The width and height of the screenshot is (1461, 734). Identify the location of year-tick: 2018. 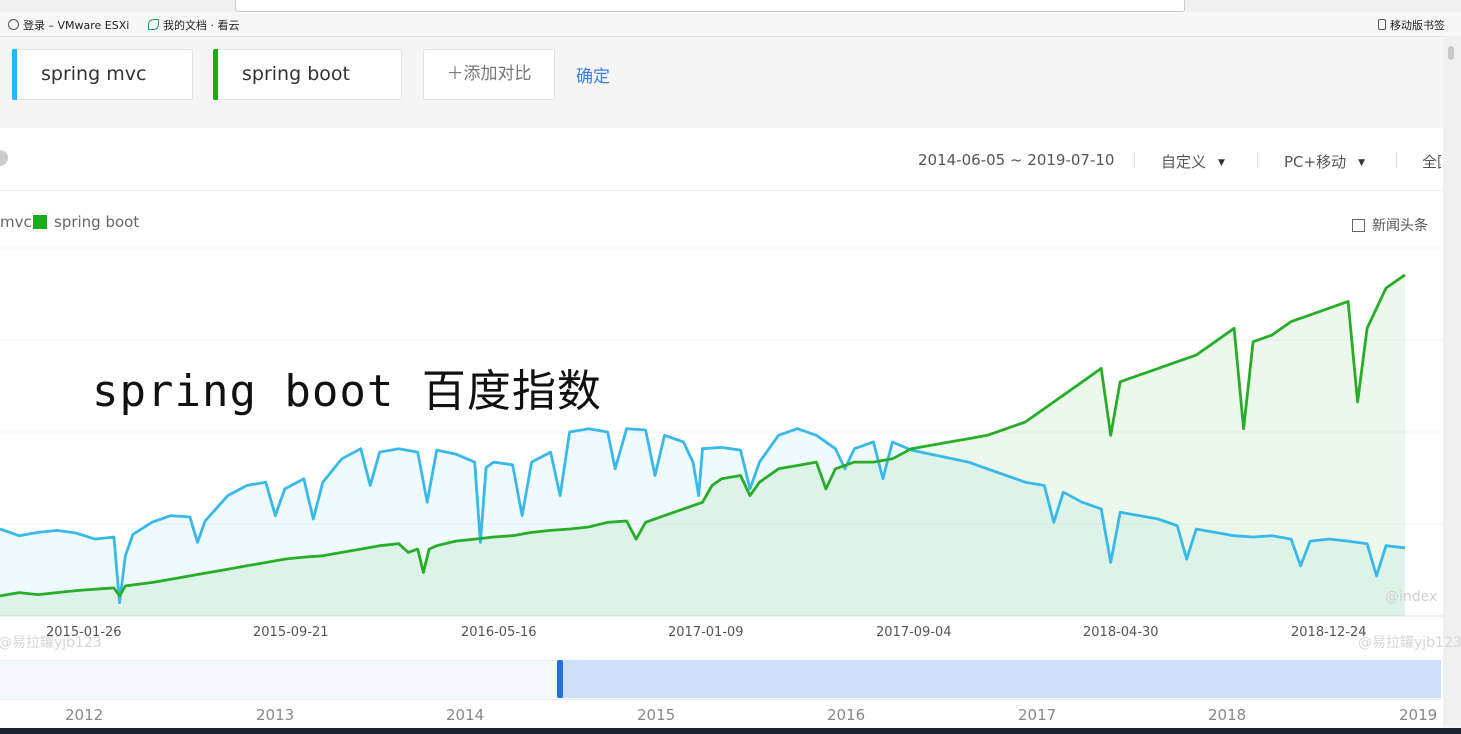
(1227, 715).